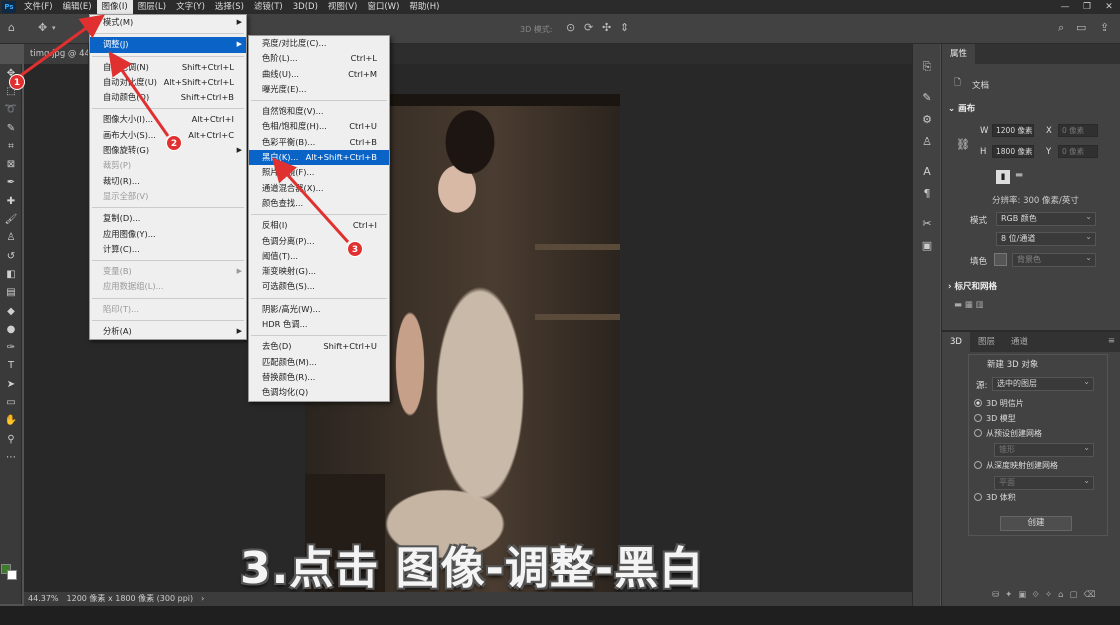 Image resolution: width=1120 pixels, height=625 pixels. What do you see at coordinates (1013, 151) in the screenshot?
I see `height-field: 1800 像素` at bounding box center [1013, 151].